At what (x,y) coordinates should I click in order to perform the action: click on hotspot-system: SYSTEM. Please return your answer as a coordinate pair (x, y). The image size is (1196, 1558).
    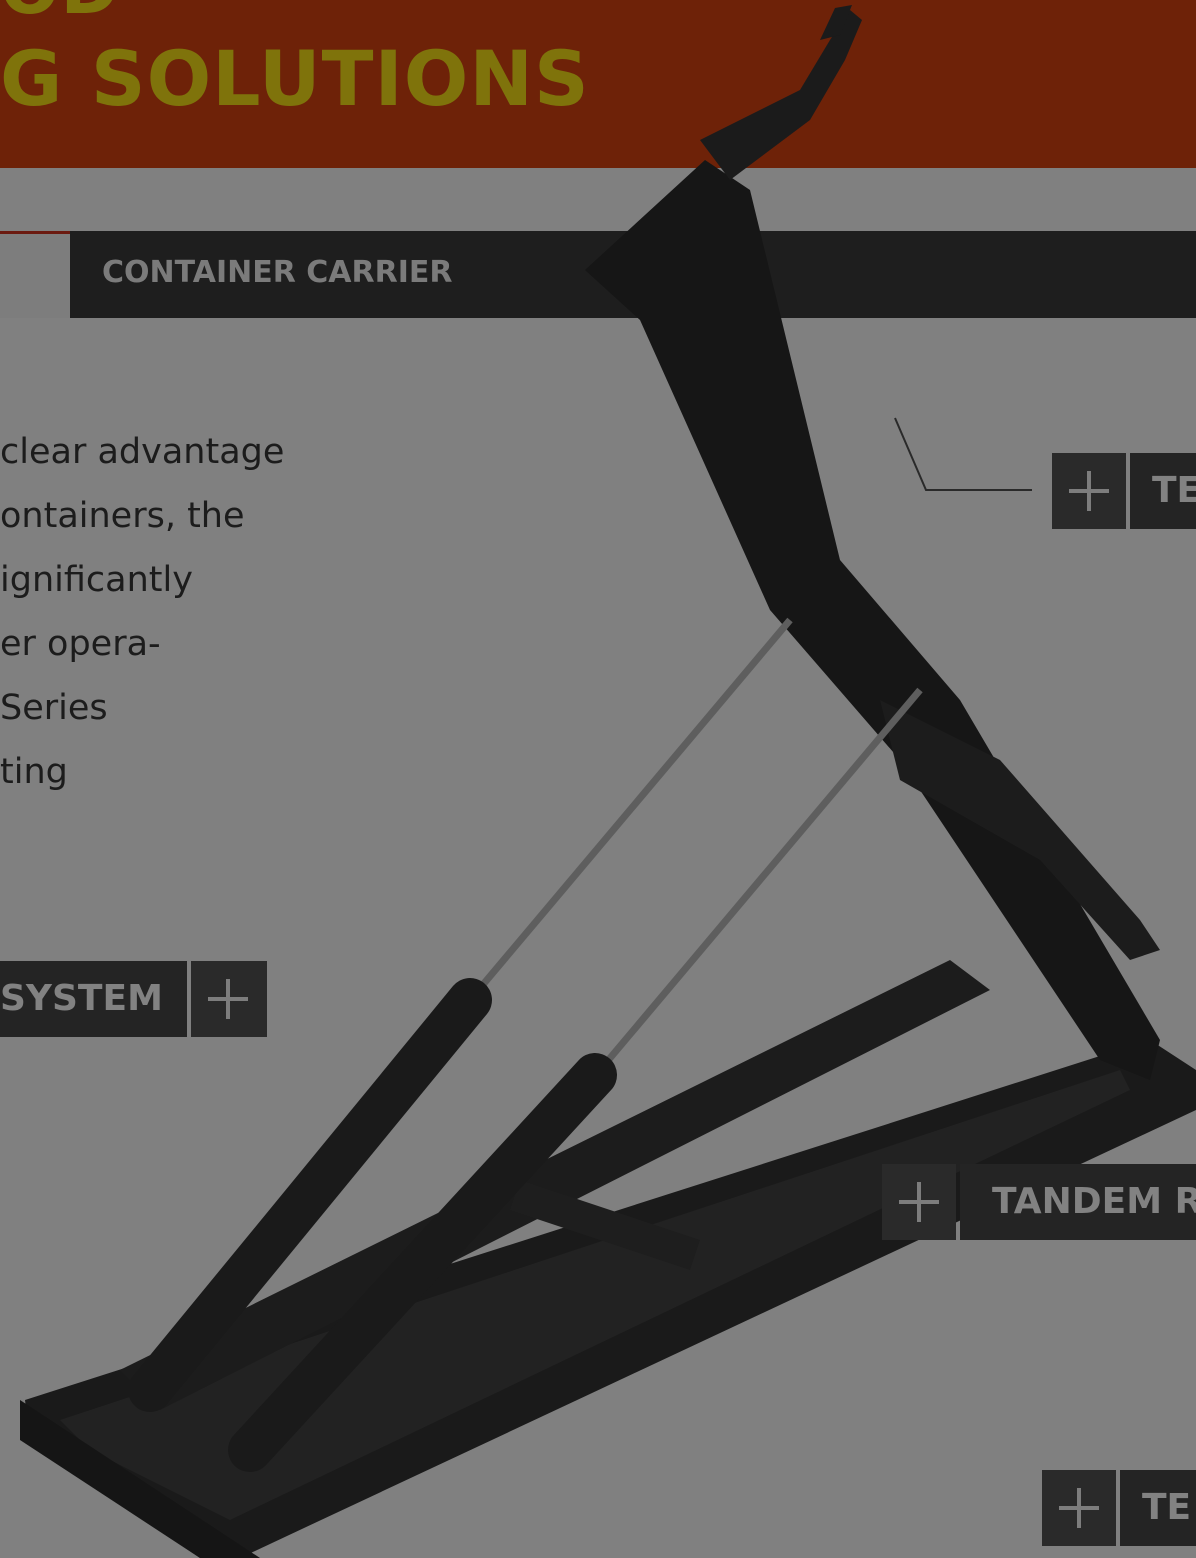
    Looking at the image, I should click on (133, 999).